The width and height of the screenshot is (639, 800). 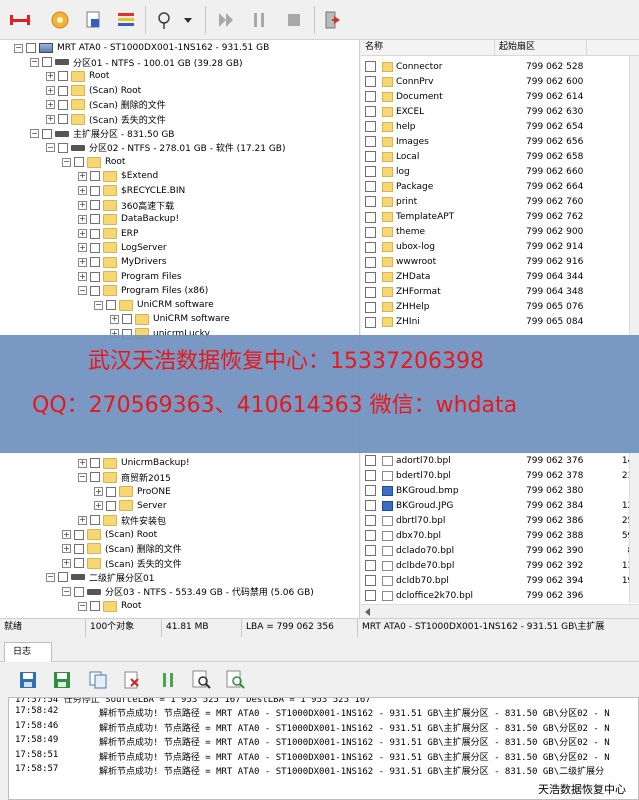 What do you see at coordinates (500, 490) in the screenshot?
I see `file-row: BKGroud.bmp799 062 3802` at bounding box center [500, 490].